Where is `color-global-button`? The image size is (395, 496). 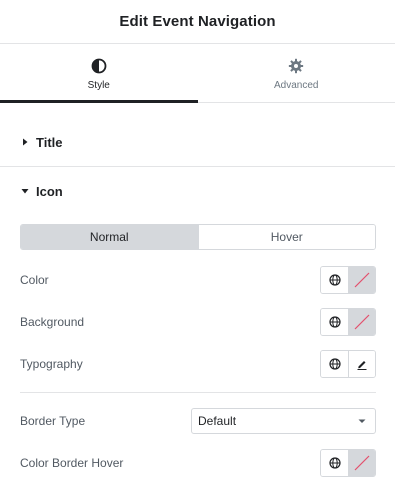
color-global-button is located at coordinates (334, 280).